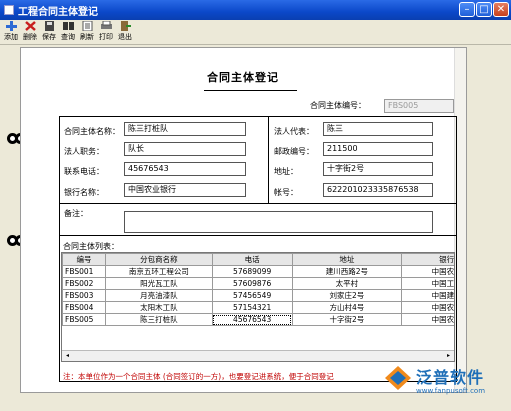  I want to click on table-row: FBS004太阳木工队57154321方山村4号中国农业, so click(258, 307).